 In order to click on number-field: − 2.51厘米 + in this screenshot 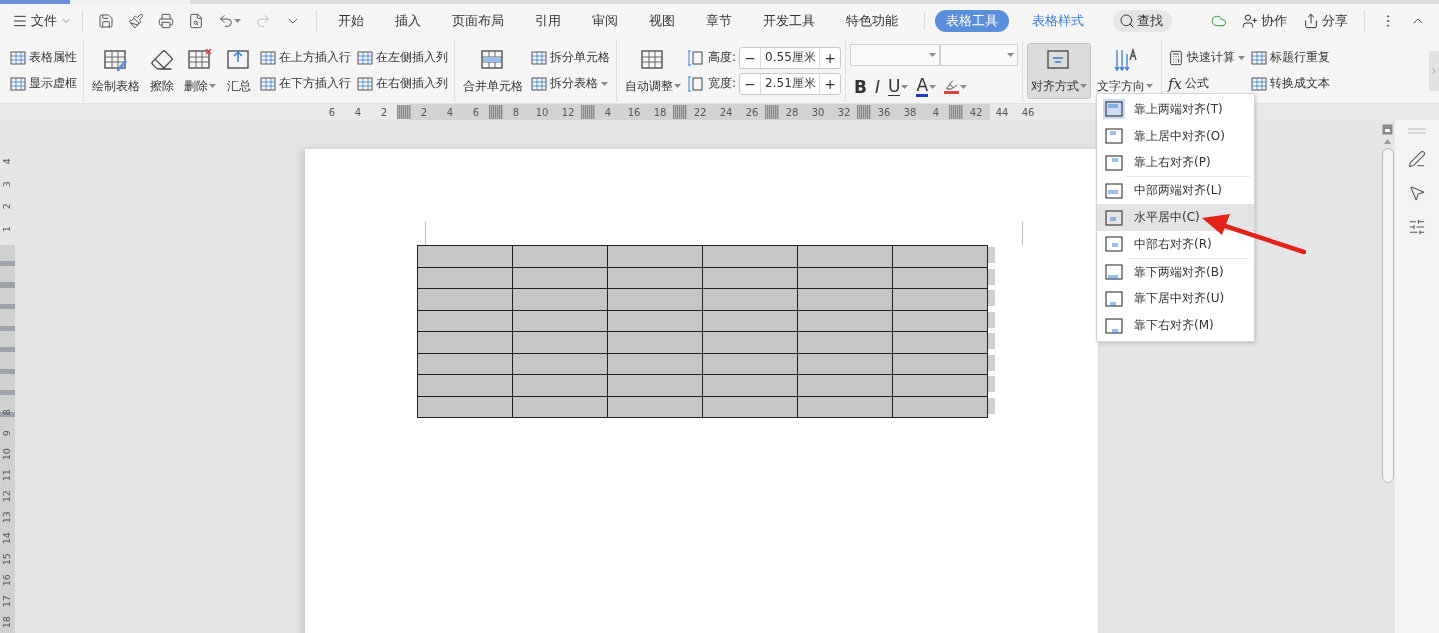, I will do `click(790, 83)`.